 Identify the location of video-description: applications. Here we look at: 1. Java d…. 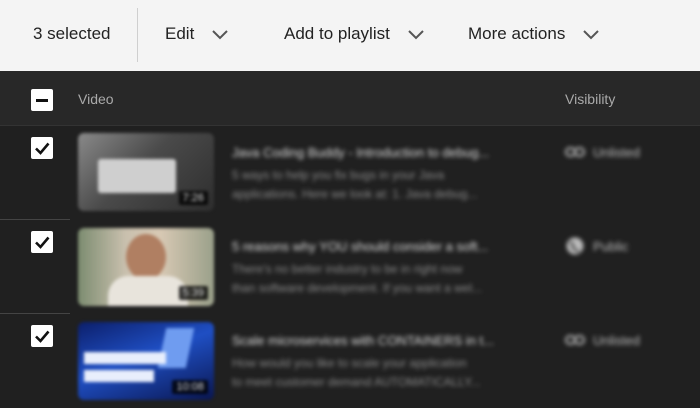
(355, 194).